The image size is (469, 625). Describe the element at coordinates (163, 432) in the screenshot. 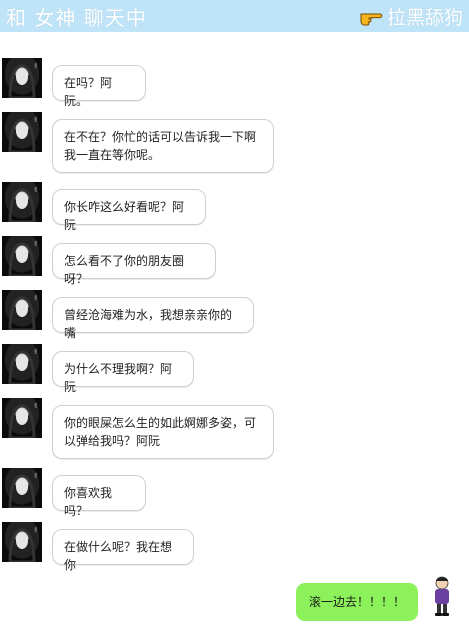

I see `message-bubble: 你的眼屎怎么生的如此婀娜多姿，可以弹给我吗？阿阮` at that location.